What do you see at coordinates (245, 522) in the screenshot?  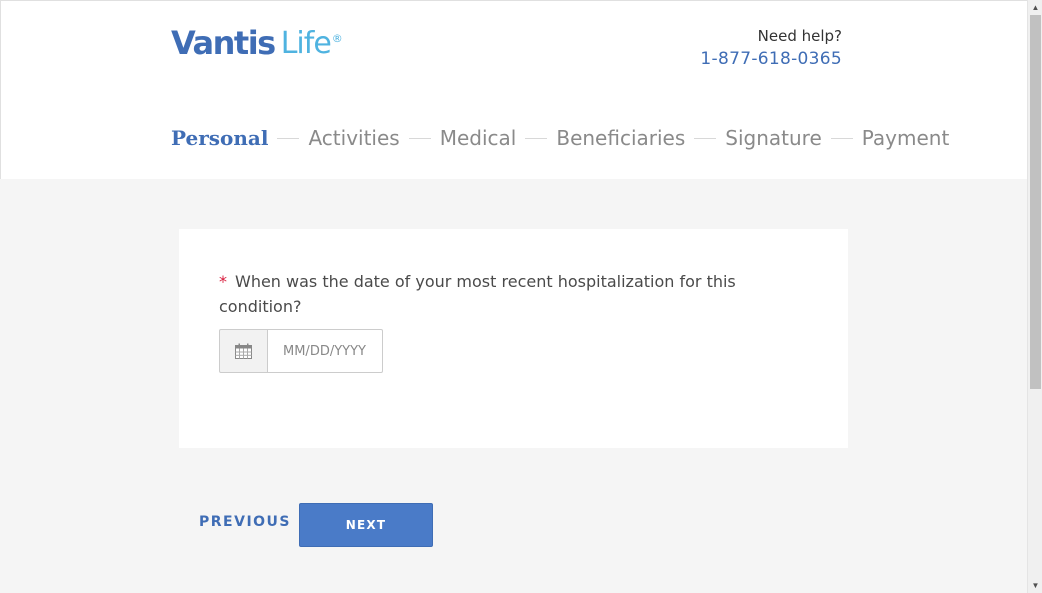 I see `previous-button: PREVIOUS` at bounding box center [245, 522].